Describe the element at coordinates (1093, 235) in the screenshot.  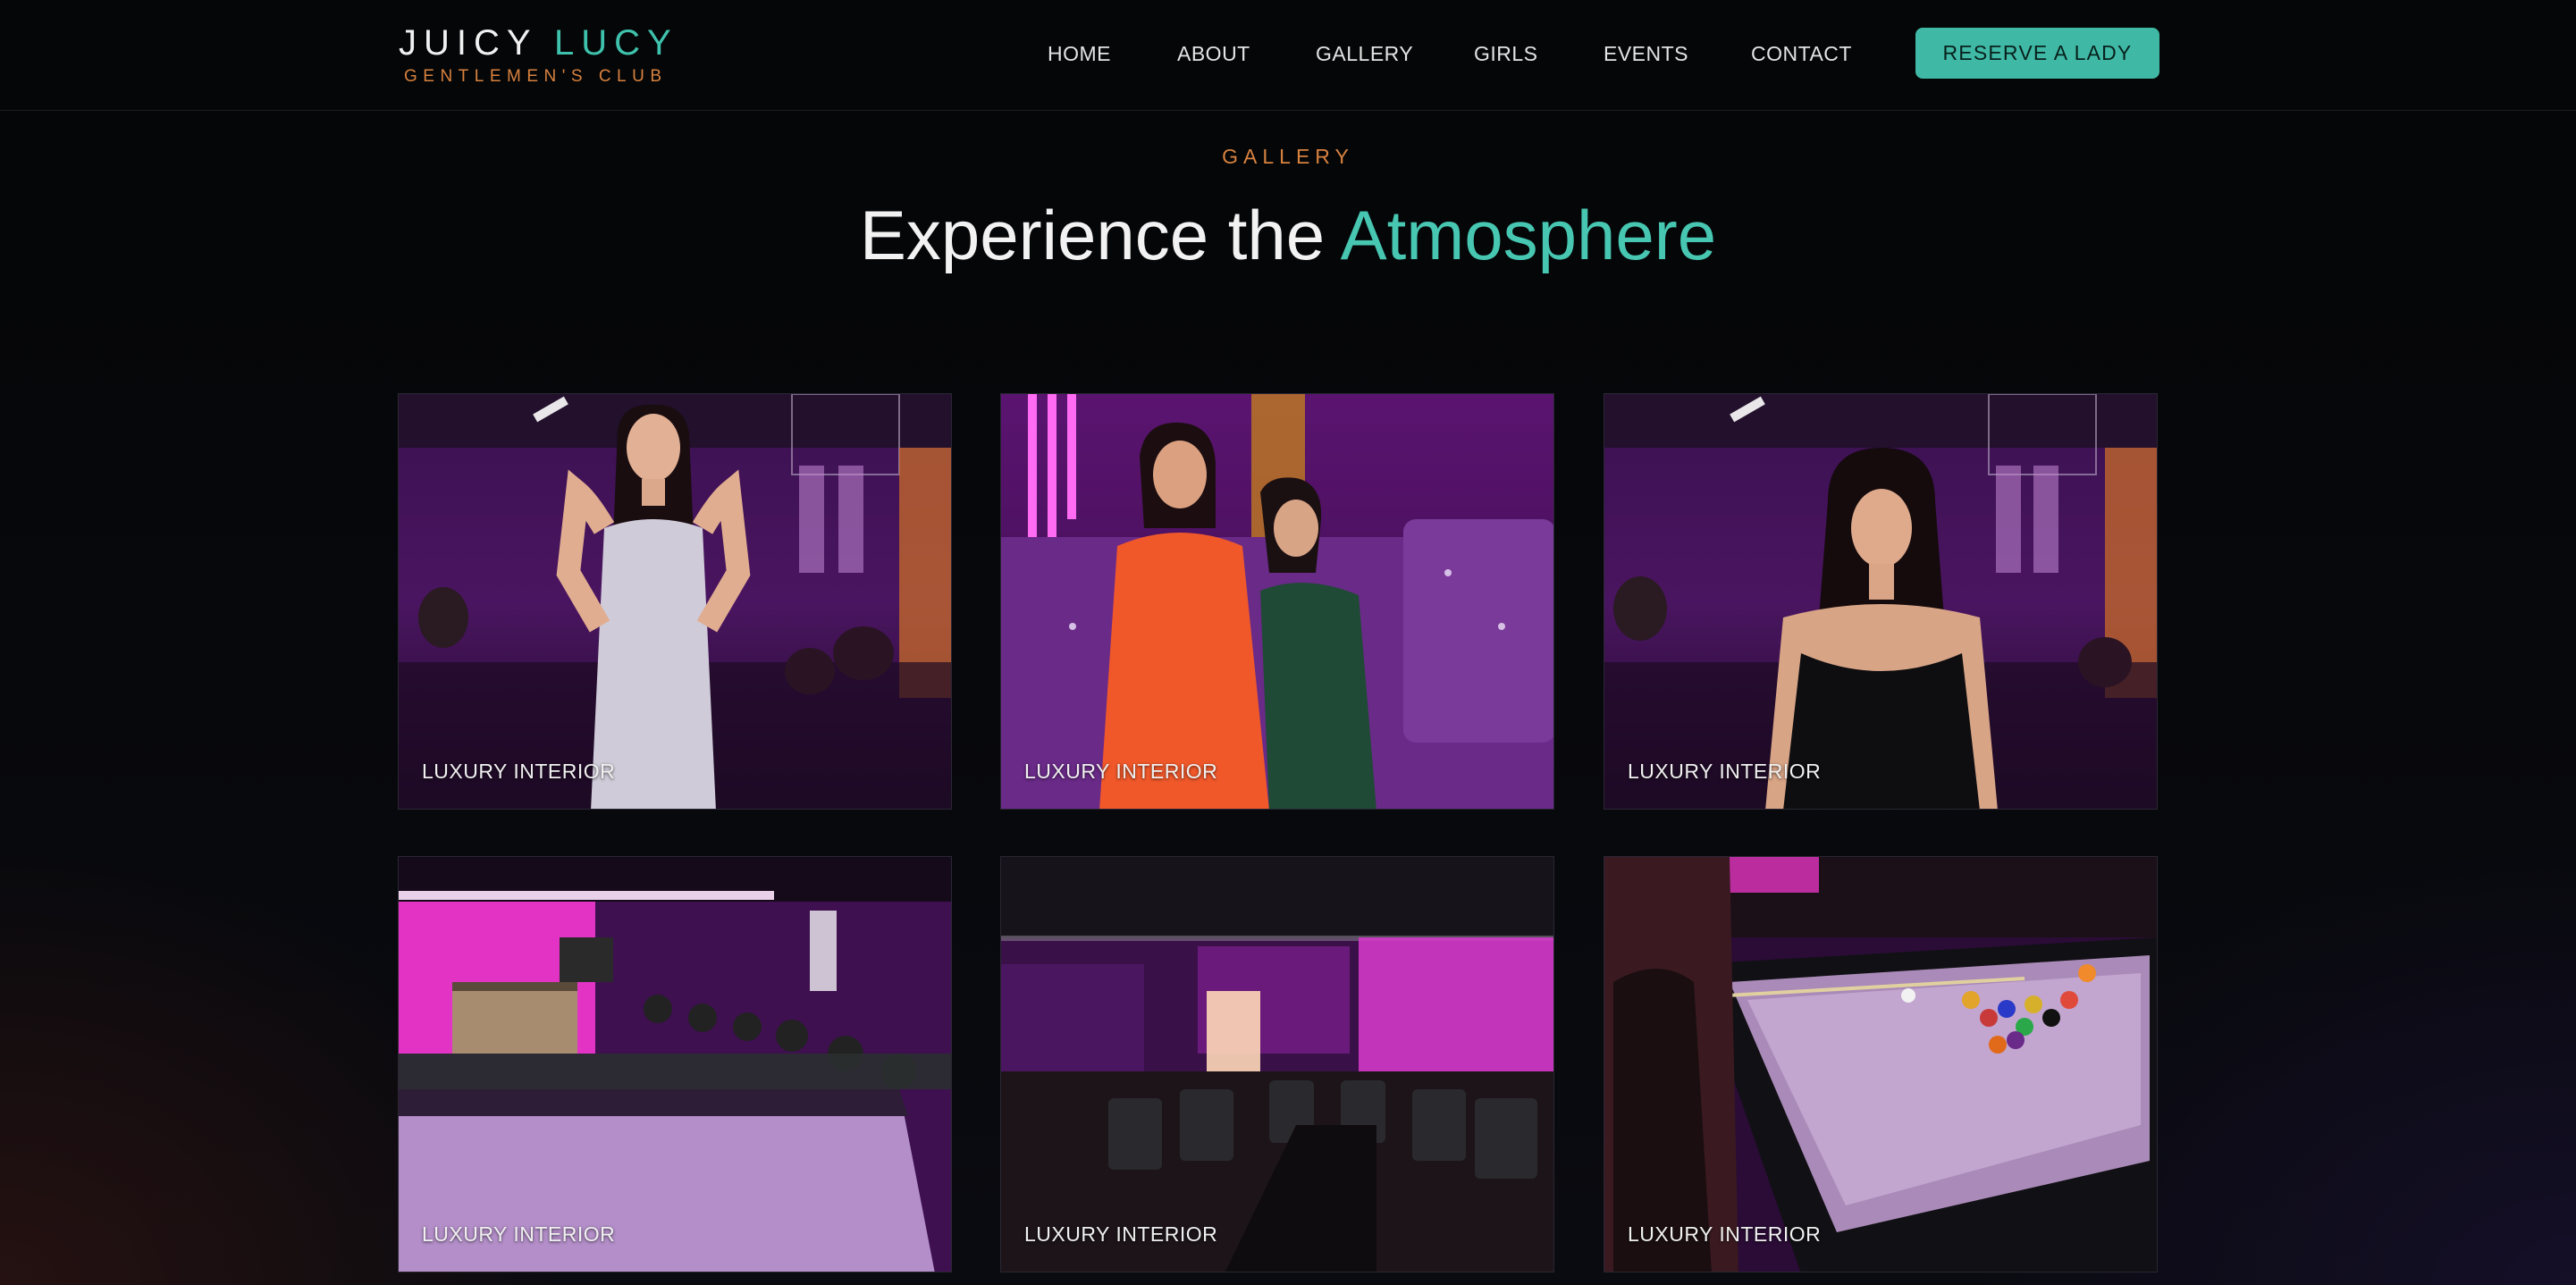
I see `section-title-part1: Experience the` at that location.